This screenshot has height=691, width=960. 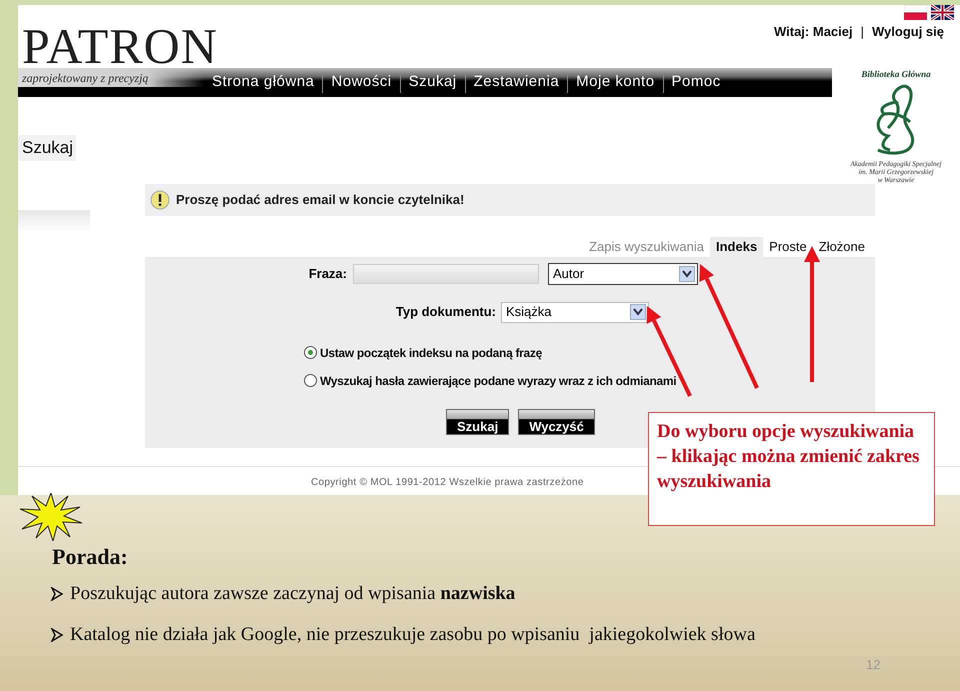 What do you see at coordinates (320, 199) in the screenshot?
I see `alert-text: Proszę podać adres email w koncie czytelnika!` at bounding box center [320, 199].